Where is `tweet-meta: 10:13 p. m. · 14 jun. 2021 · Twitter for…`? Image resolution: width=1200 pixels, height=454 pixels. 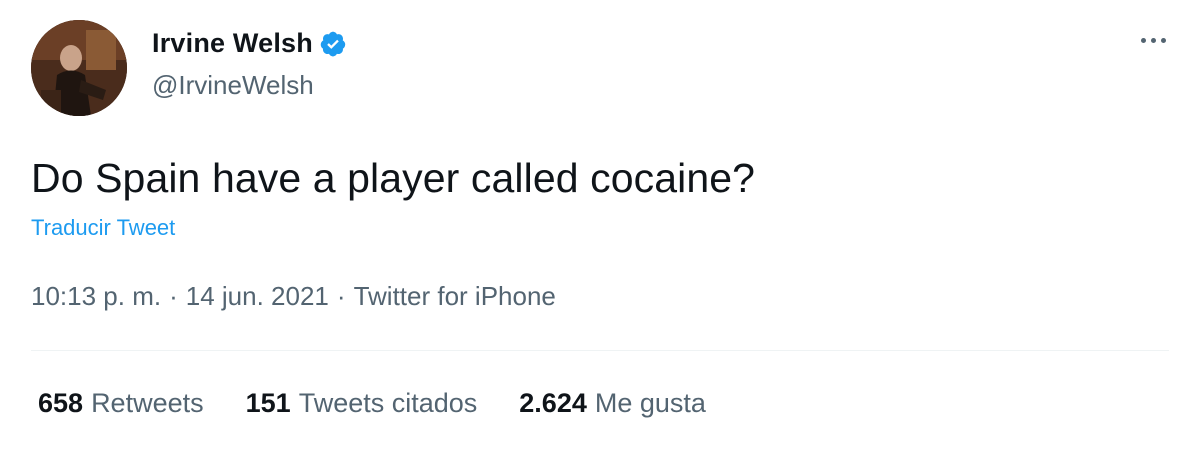
tweet-meta: 10:13 p. m. · 14 jun. 2021 · Twitter for… is located at coordinates (293, 296).